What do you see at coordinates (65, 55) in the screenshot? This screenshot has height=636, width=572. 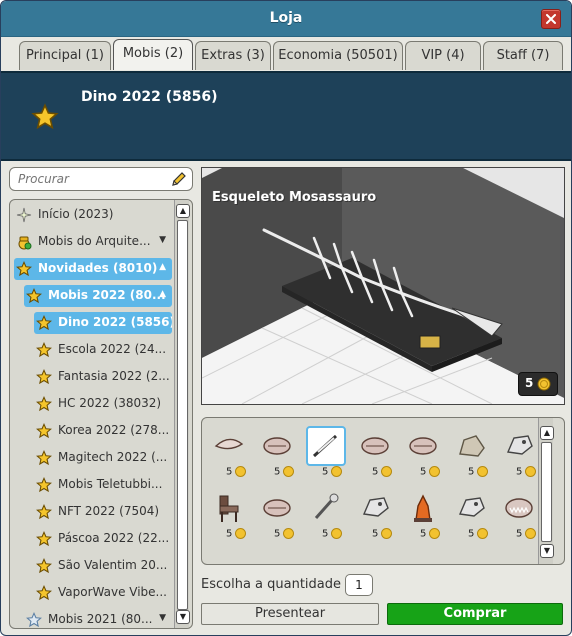 I see `tab-principal: Principal (1)` at bounding box center [65, 55].